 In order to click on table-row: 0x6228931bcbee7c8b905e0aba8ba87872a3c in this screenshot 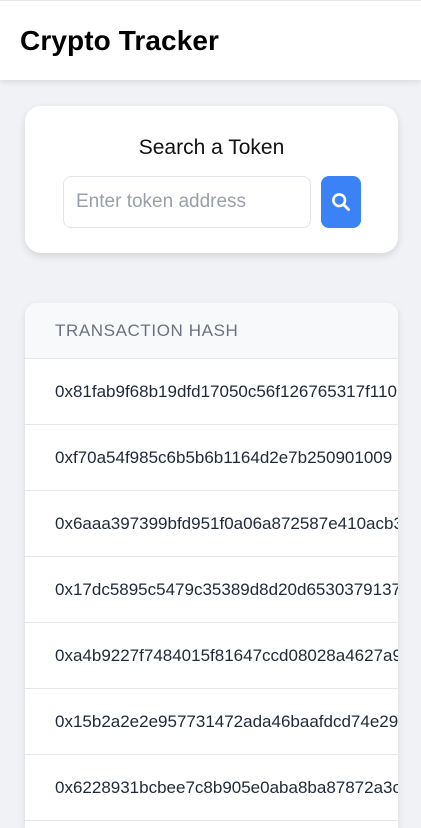, I will do `click(211, 788)`.